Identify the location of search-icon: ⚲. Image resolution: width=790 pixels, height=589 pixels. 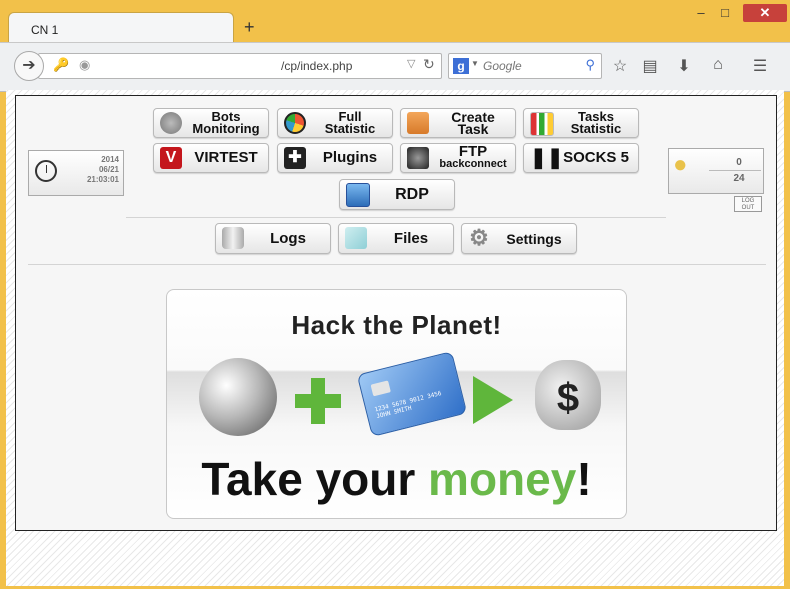
(590, 65).